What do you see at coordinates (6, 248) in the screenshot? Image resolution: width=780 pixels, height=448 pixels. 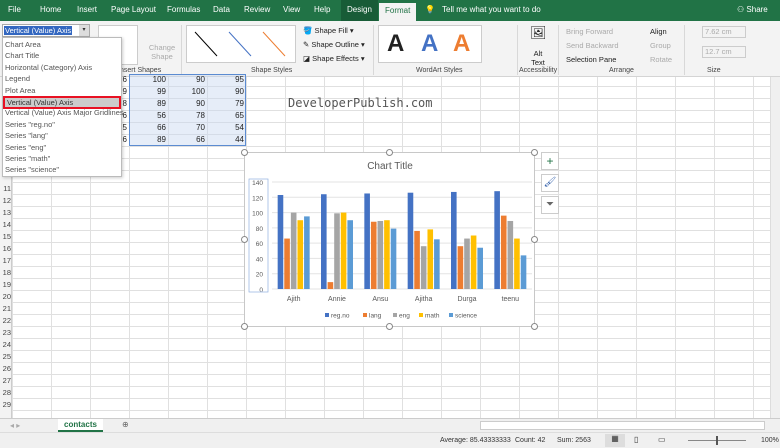 I see `row-header: 16` at bounding box center [6, 248].